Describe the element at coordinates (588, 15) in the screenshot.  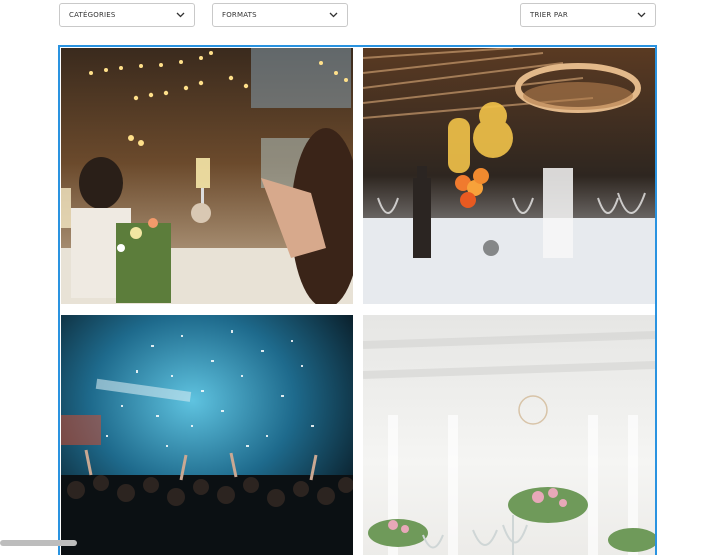
I see `sort-select: TRIER PAR` at that location.